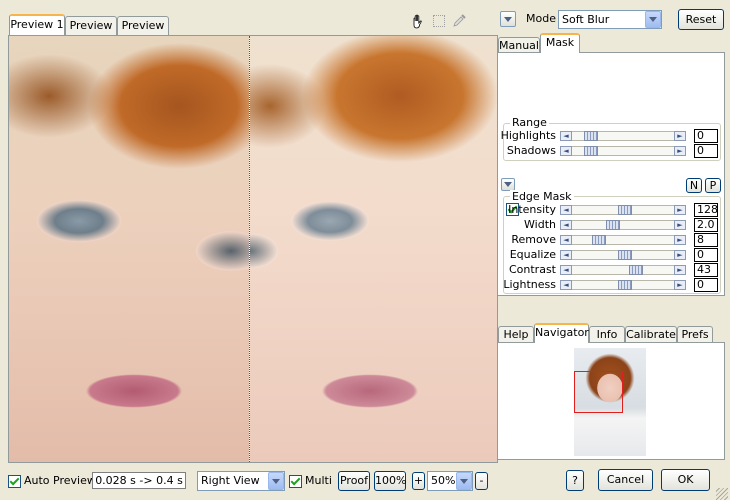  Describe the element at coordinates (610, 19) in the screenshot. I see `mode-select: Soft Blur` at that location.